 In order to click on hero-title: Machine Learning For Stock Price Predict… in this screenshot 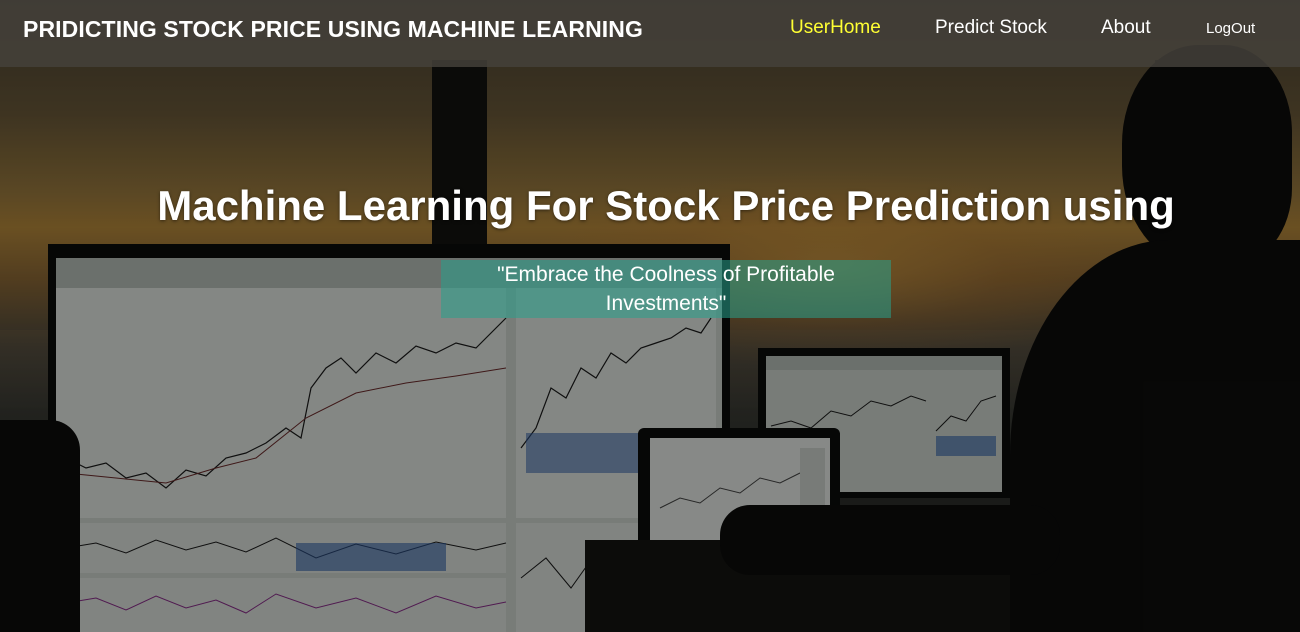, I will do `click(650, 206)`.